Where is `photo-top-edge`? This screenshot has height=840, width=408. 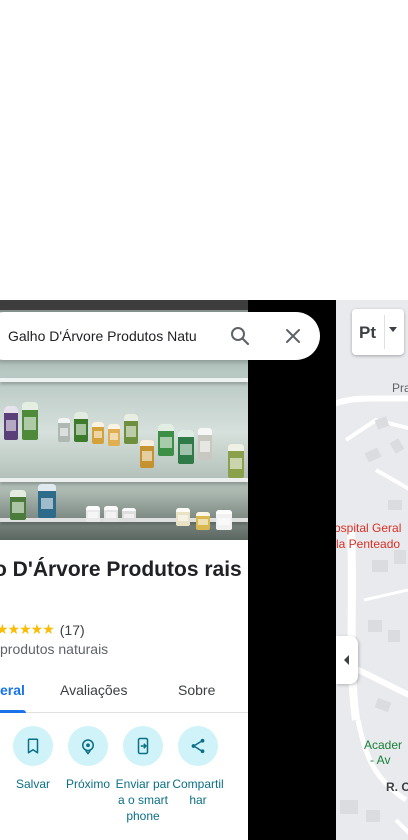
photo-top-edge is located at coordinates (124, 305).